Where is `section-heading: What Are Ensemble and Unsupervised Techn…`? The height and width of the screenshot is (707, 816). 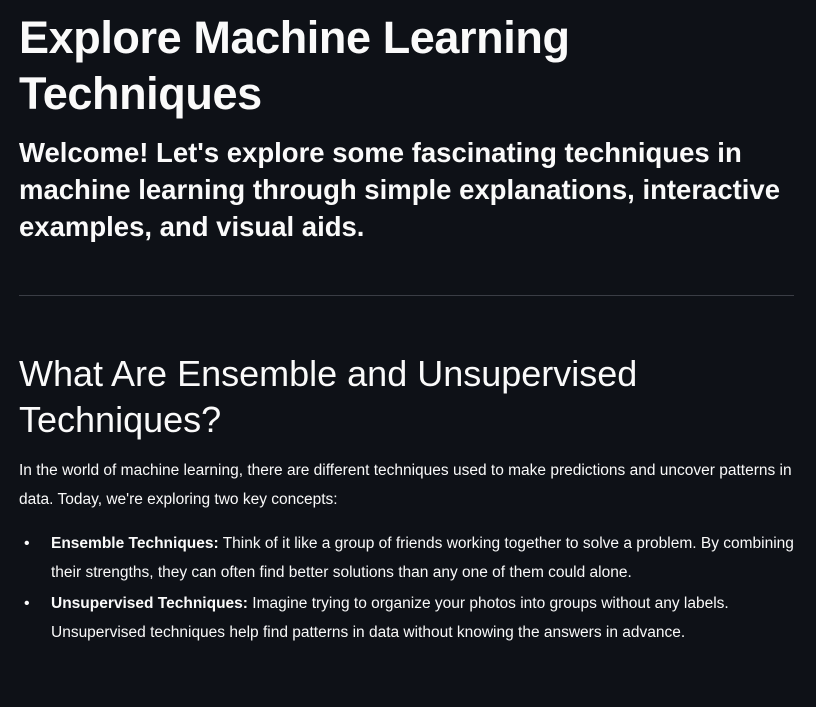
section-heading: What Are Ensemble and Unsupervised Techn… is located at coordinates (328, 396).